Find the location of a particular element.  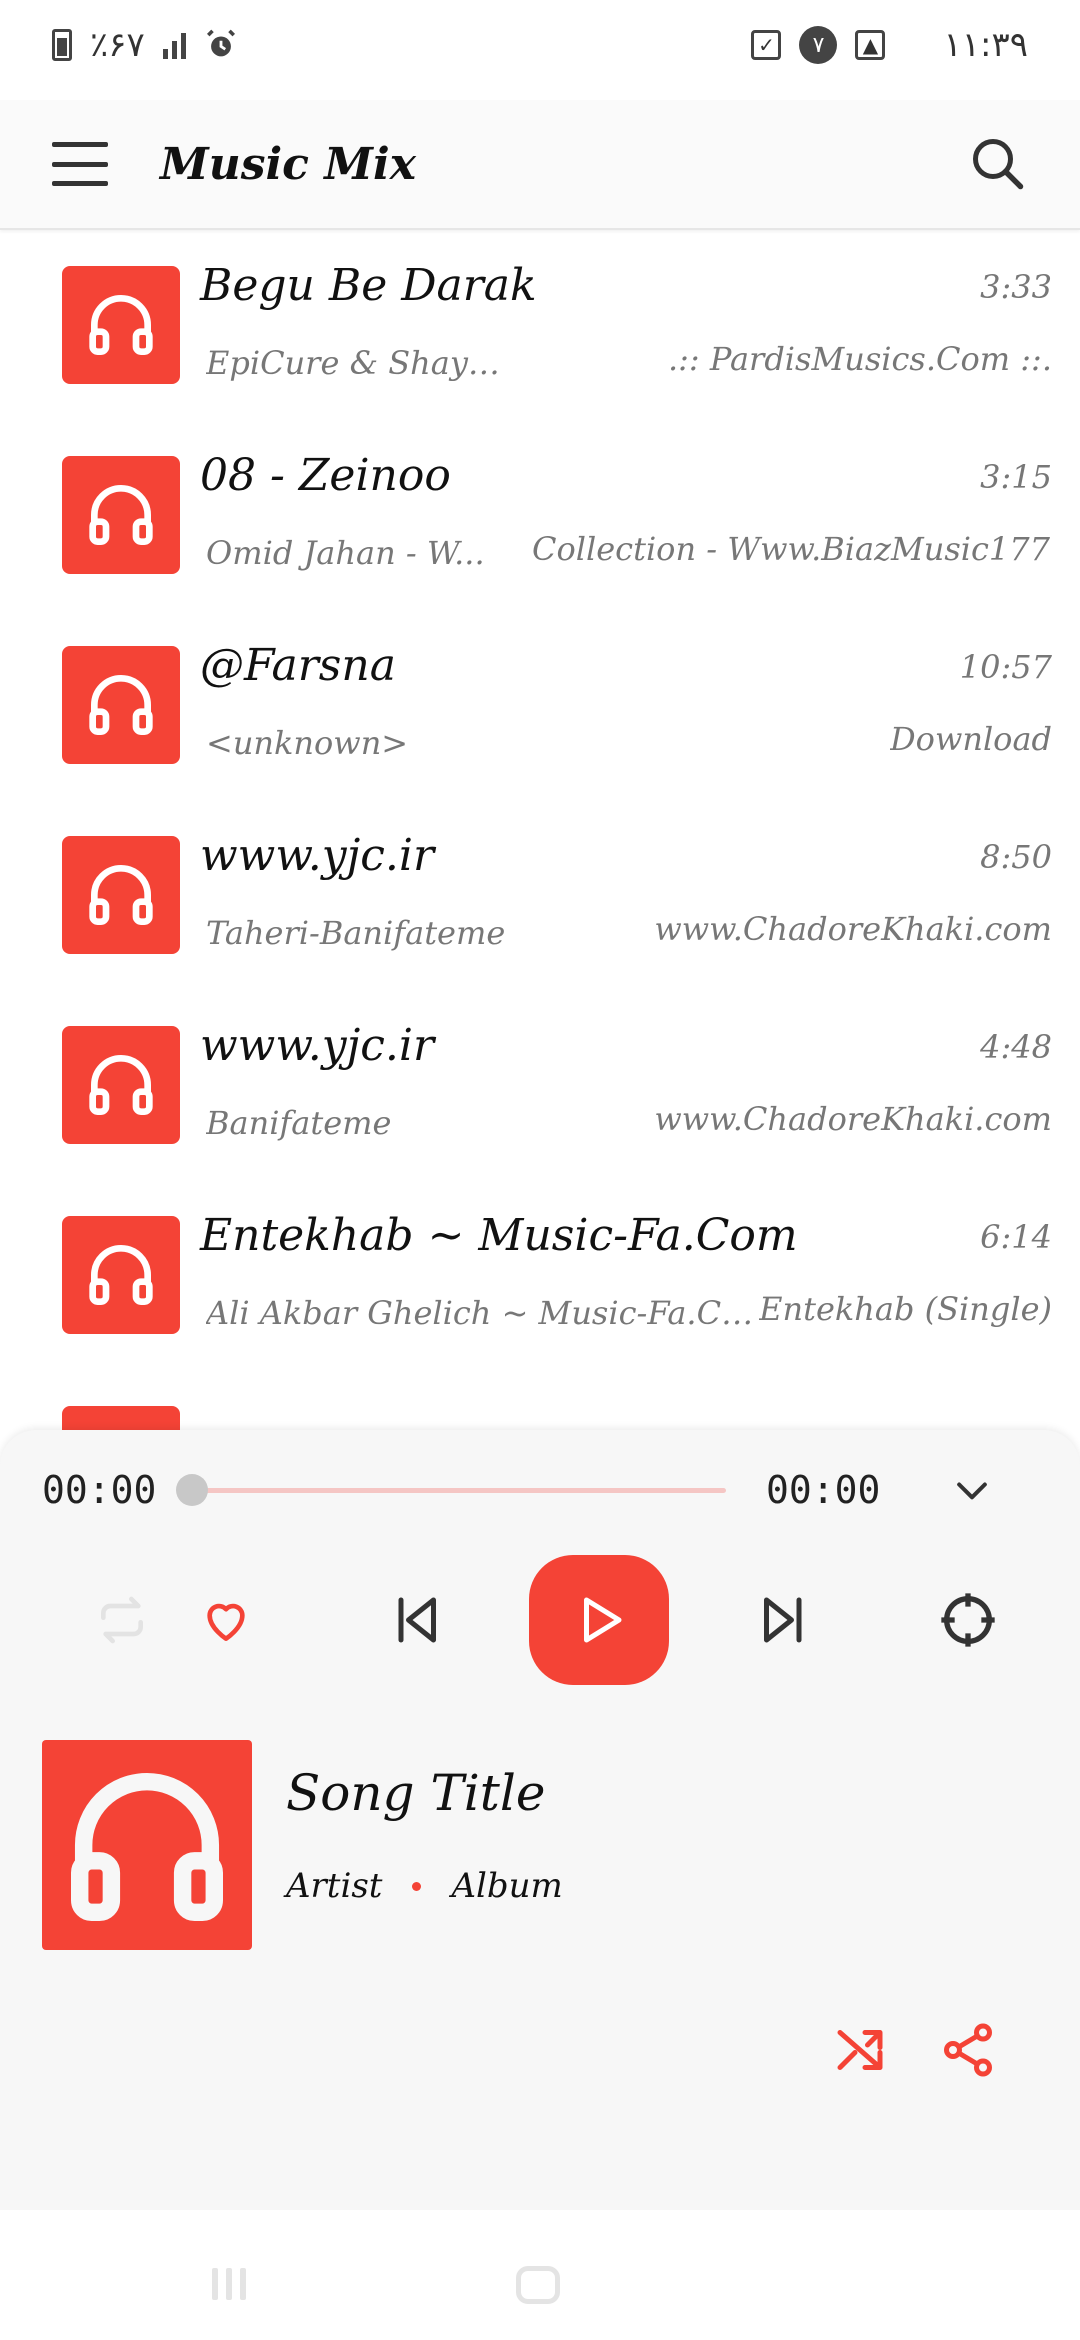

recents-icon is located at coordinates (229, 2284).